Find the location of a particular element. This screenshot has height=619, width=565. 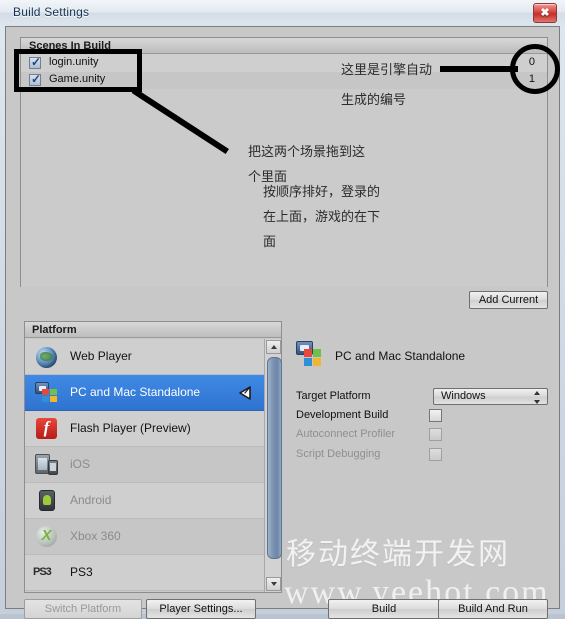

platform-item-label: iOS is located at coordinates (80, 464).